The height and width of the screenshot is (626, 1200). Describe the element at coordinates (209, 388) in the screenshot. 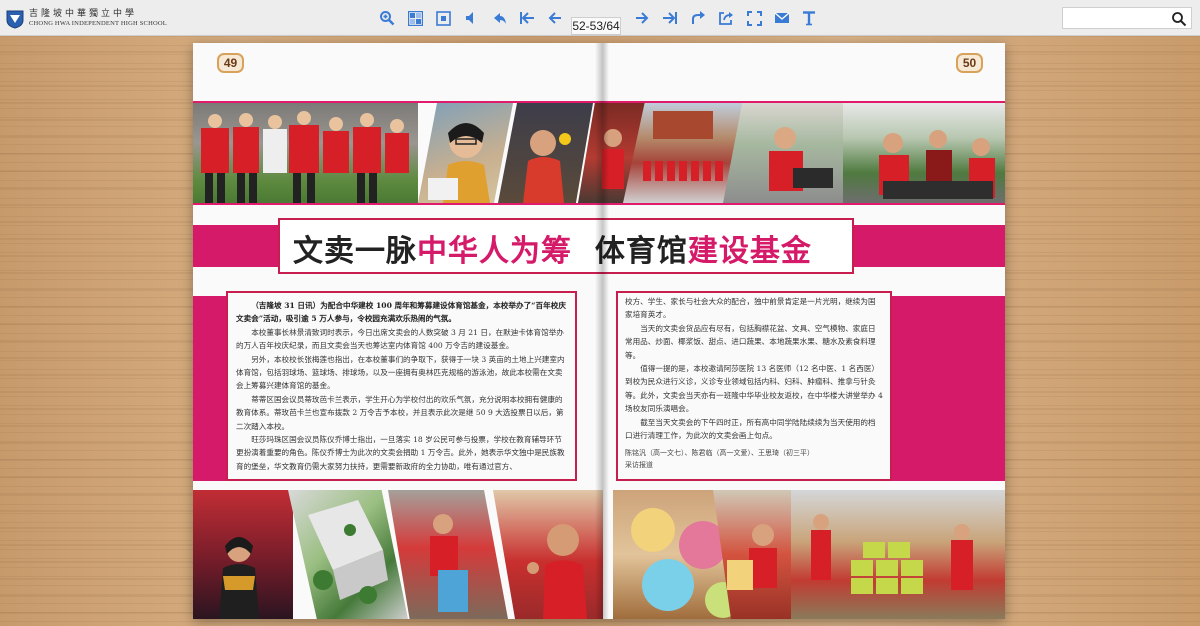

I see `left-pink-accent` at that location.